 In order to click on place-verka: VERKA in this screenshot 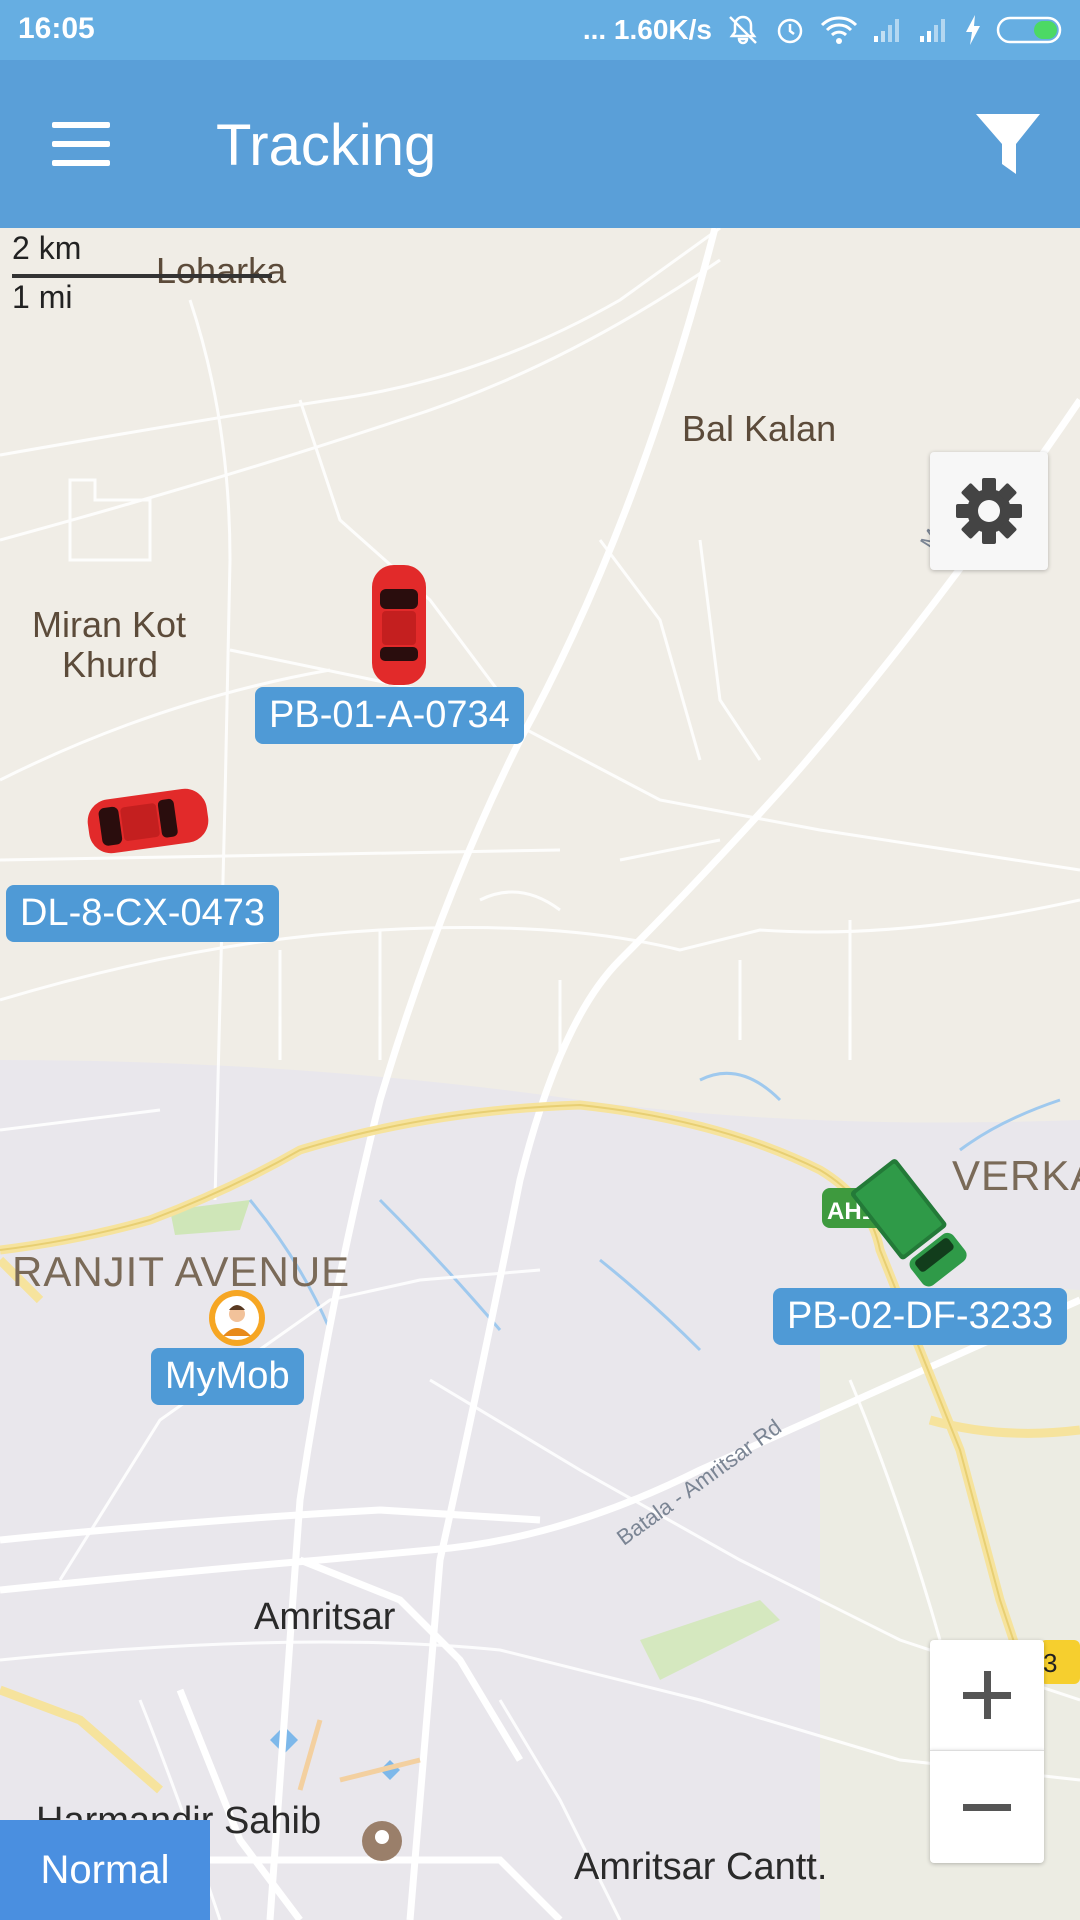, I will do `click(1016, 1175)`.